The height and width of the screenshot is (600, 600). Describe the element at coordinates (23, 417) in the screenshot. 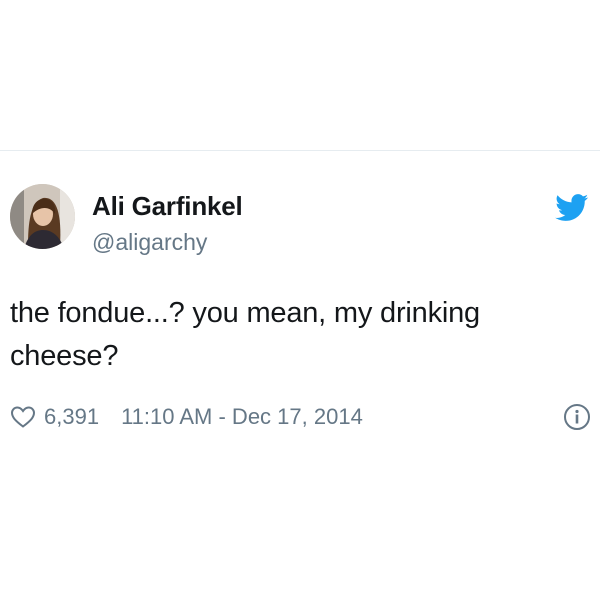

I see `heart-icon` at that location.